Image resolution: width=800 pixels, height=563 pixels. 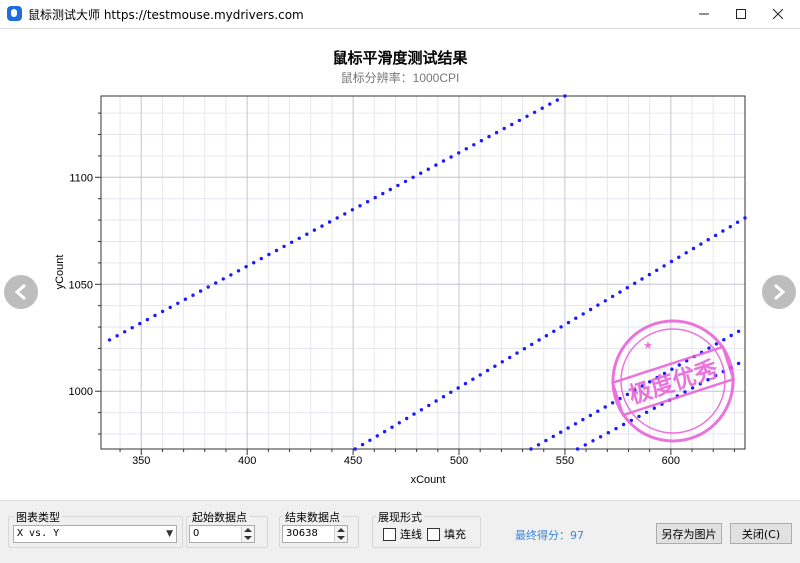 What do you see at coordinates (21, 292) in the screenshot?
I see `prev-chart-button` at bounding box center [21, 292].